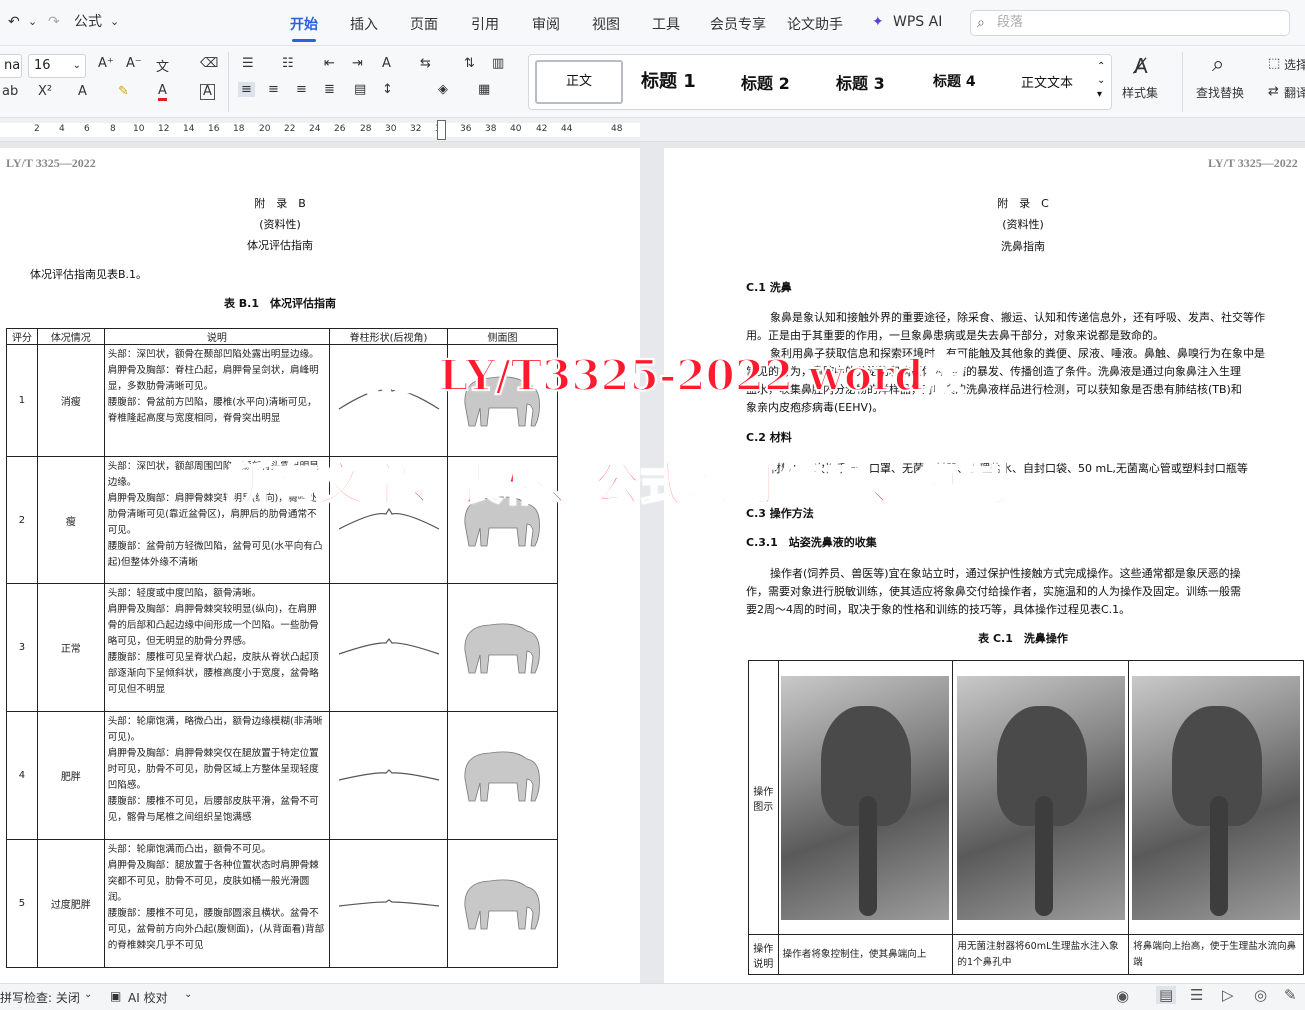 The height and width of the screenshot is (1010, 1305). Describe the element at coordinates (425, 63) in the screenshot. I see `convert-icon: ⇆` at that location.